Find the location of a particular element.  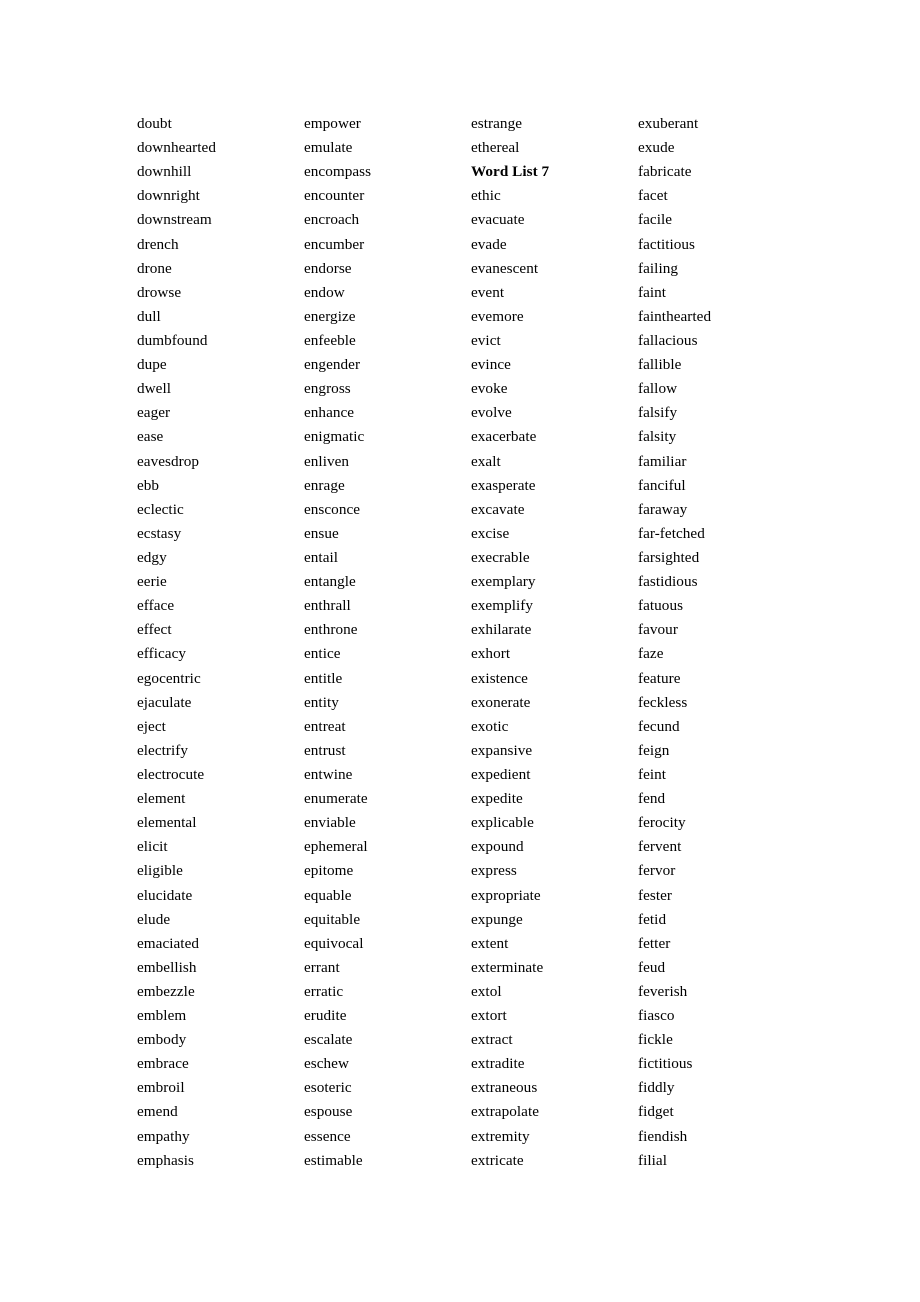

word-entry: downhill is located at coordinates (164, 172).